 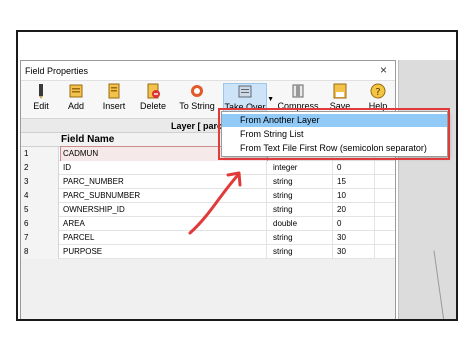 I want to click on table-row: 8 PURPOSE string 30, so click(x=208, y=252).